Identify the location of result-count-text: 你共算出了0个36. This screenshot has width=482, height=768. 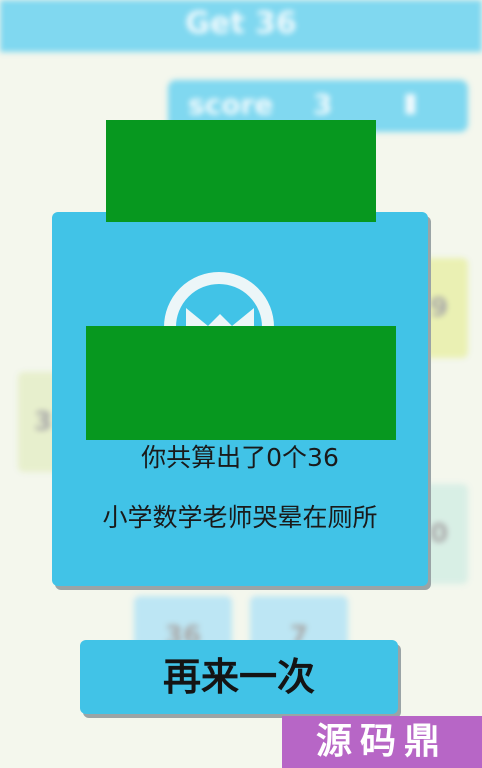
(240, 457).